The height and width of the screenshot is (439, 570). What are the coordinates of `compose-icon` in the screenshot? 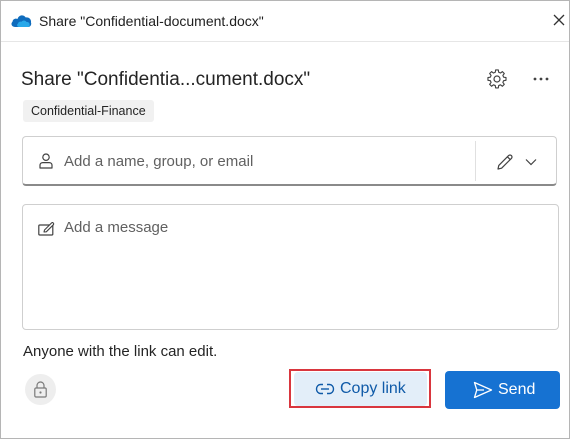 It's located at (47, 229).